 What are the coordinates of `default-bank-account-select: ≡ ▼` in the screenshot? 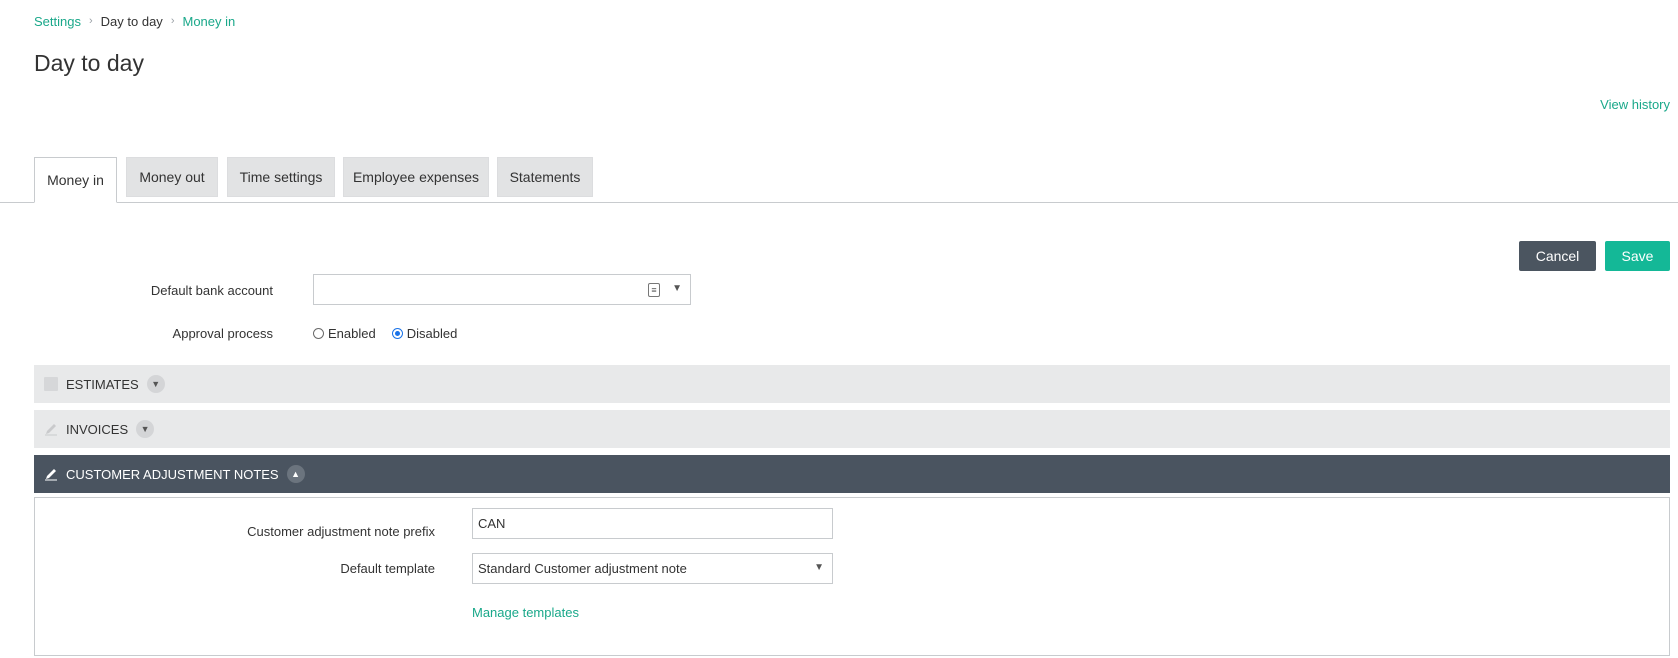 It's located at (502, 289).